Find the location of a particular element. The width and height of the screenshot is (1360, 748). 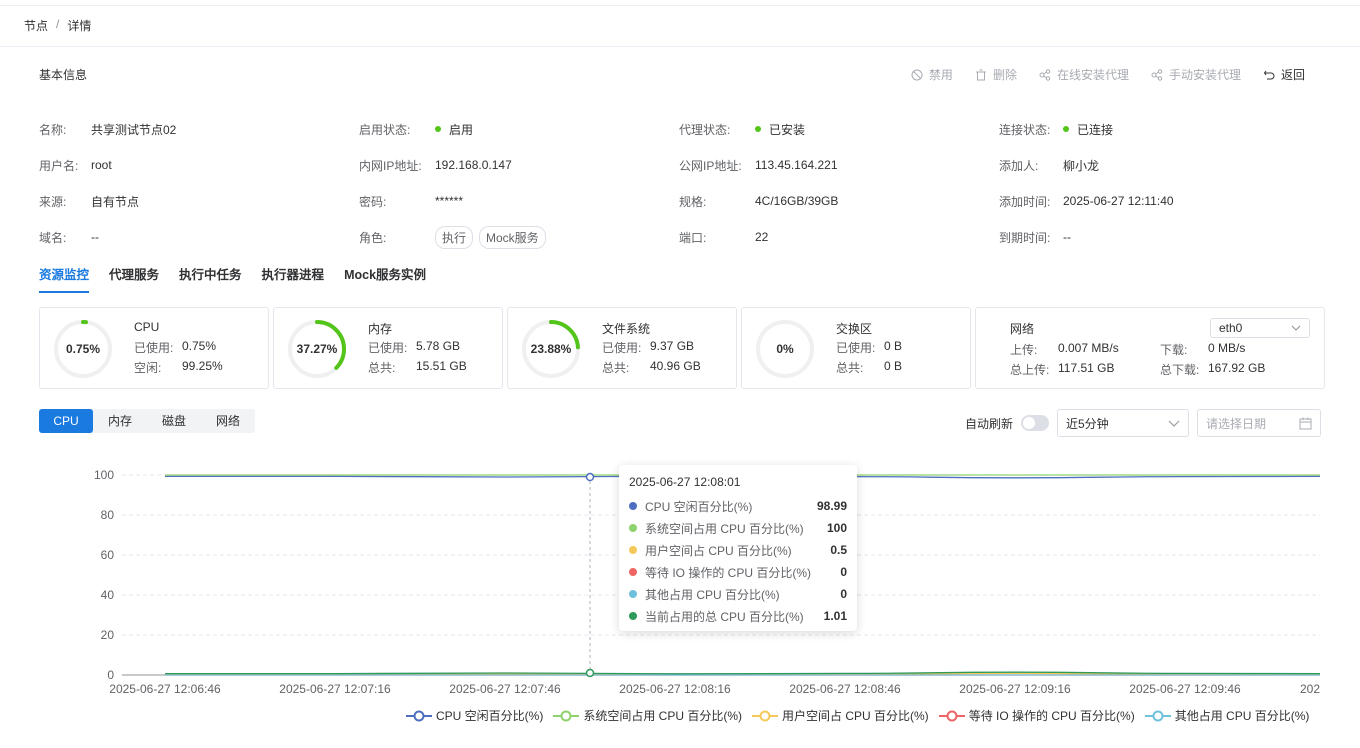

x-tick-label: 2025-06-27 12:08:16 is located at coordinates (675, 689).